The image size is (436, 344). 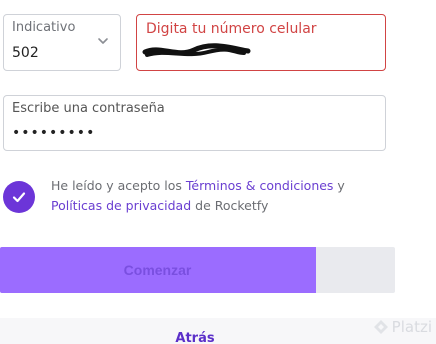 I want to click on country-code-label: Indicativo, so click(x=44, y=27).